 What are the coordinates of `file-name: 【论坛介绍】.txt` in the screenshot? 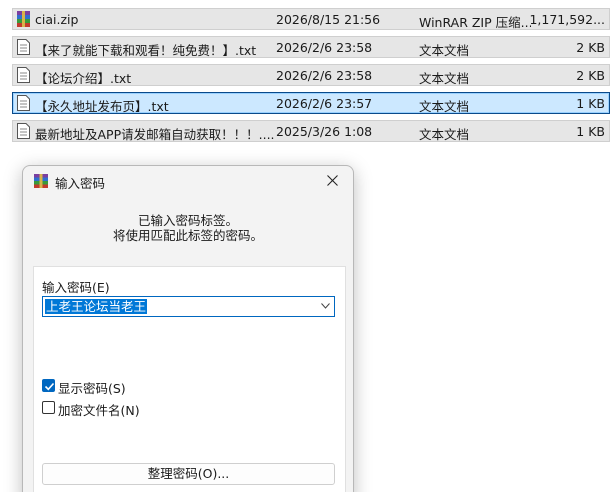 It's located at (83, 78).